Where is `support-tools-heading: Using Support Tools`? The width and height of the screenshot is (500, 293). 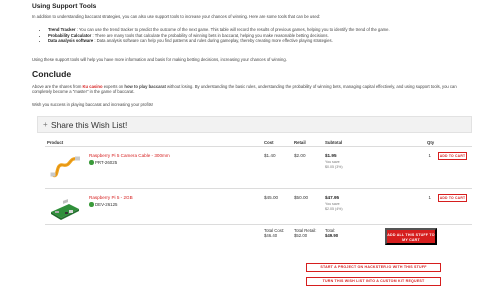
support-tools-heading: Using Support Tools is located at coordinates (64, 6).